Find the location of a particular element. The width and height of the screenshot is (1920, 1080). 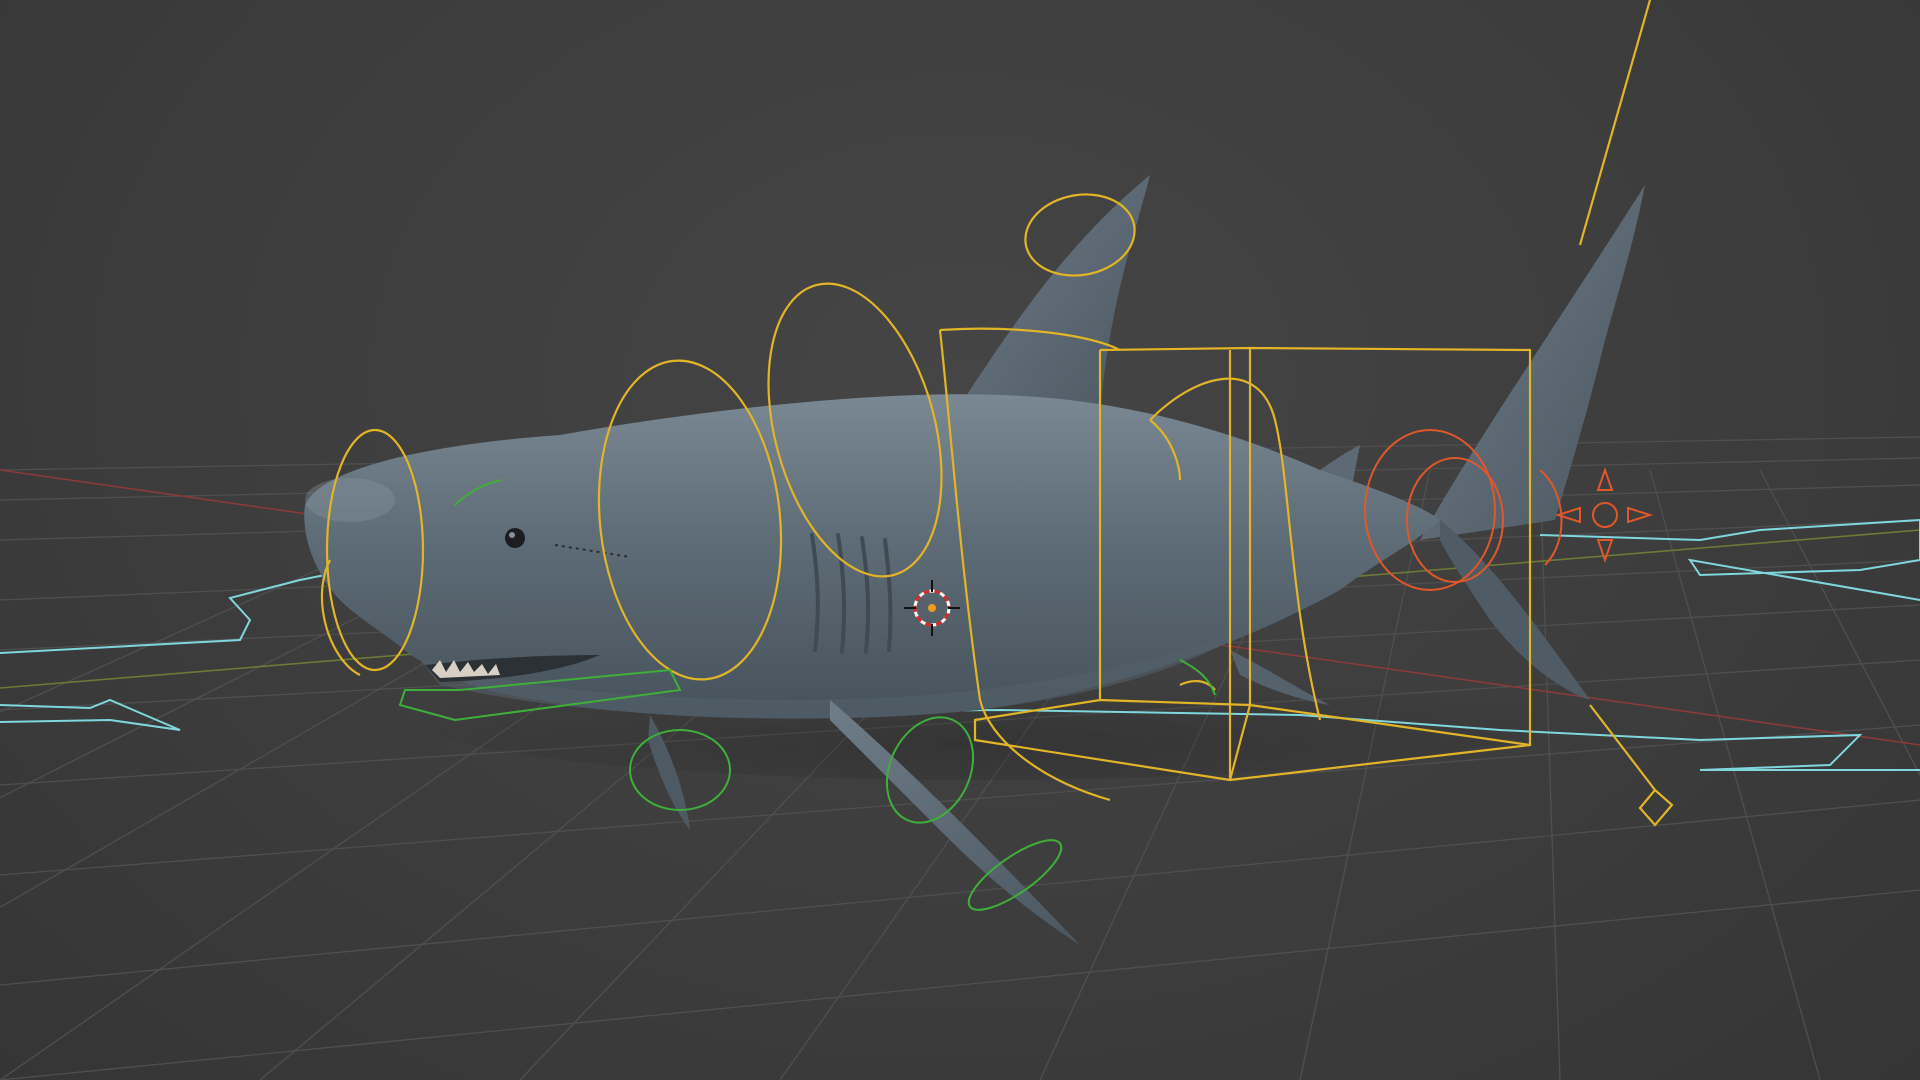

motion-path-right is located at coordinates (1729, 559).